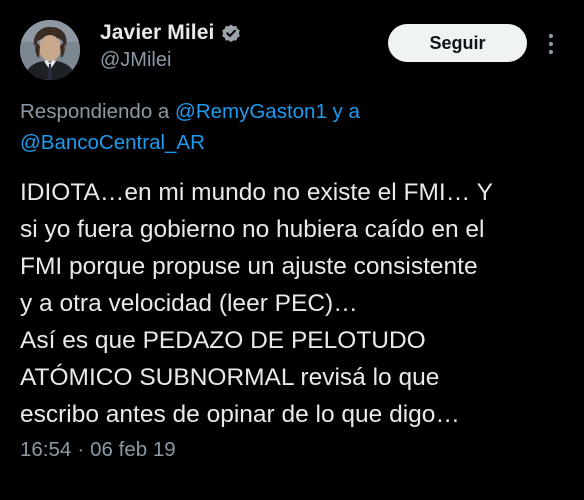 The height and width of the screenshot is (500, 584). I want to click on tweet-meta: 16:54 · 06 feb 19, so click(98, 450).